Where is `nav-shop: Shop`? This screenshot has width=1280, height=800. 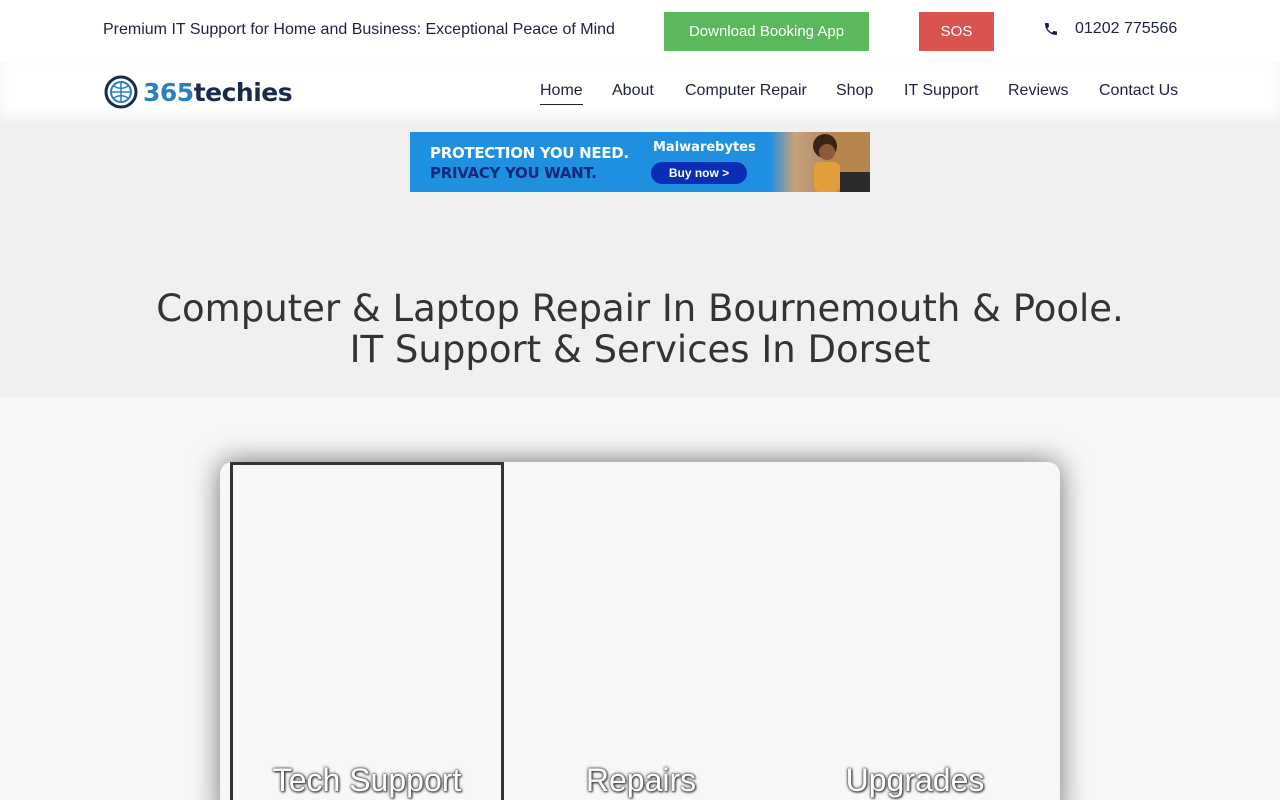
nav-shop: Shop is located at coordinates (854, 93).